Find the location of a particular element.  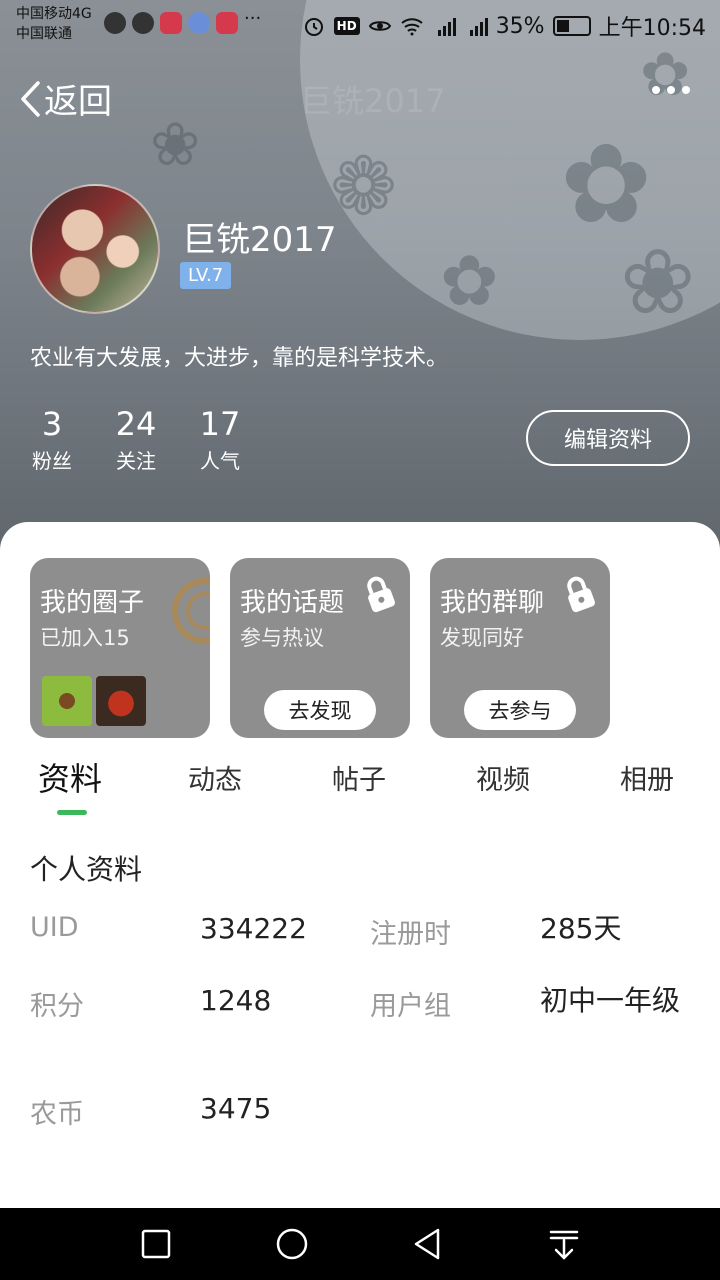

user-group-label: 用户组 is located at coordinates (410, 1006).